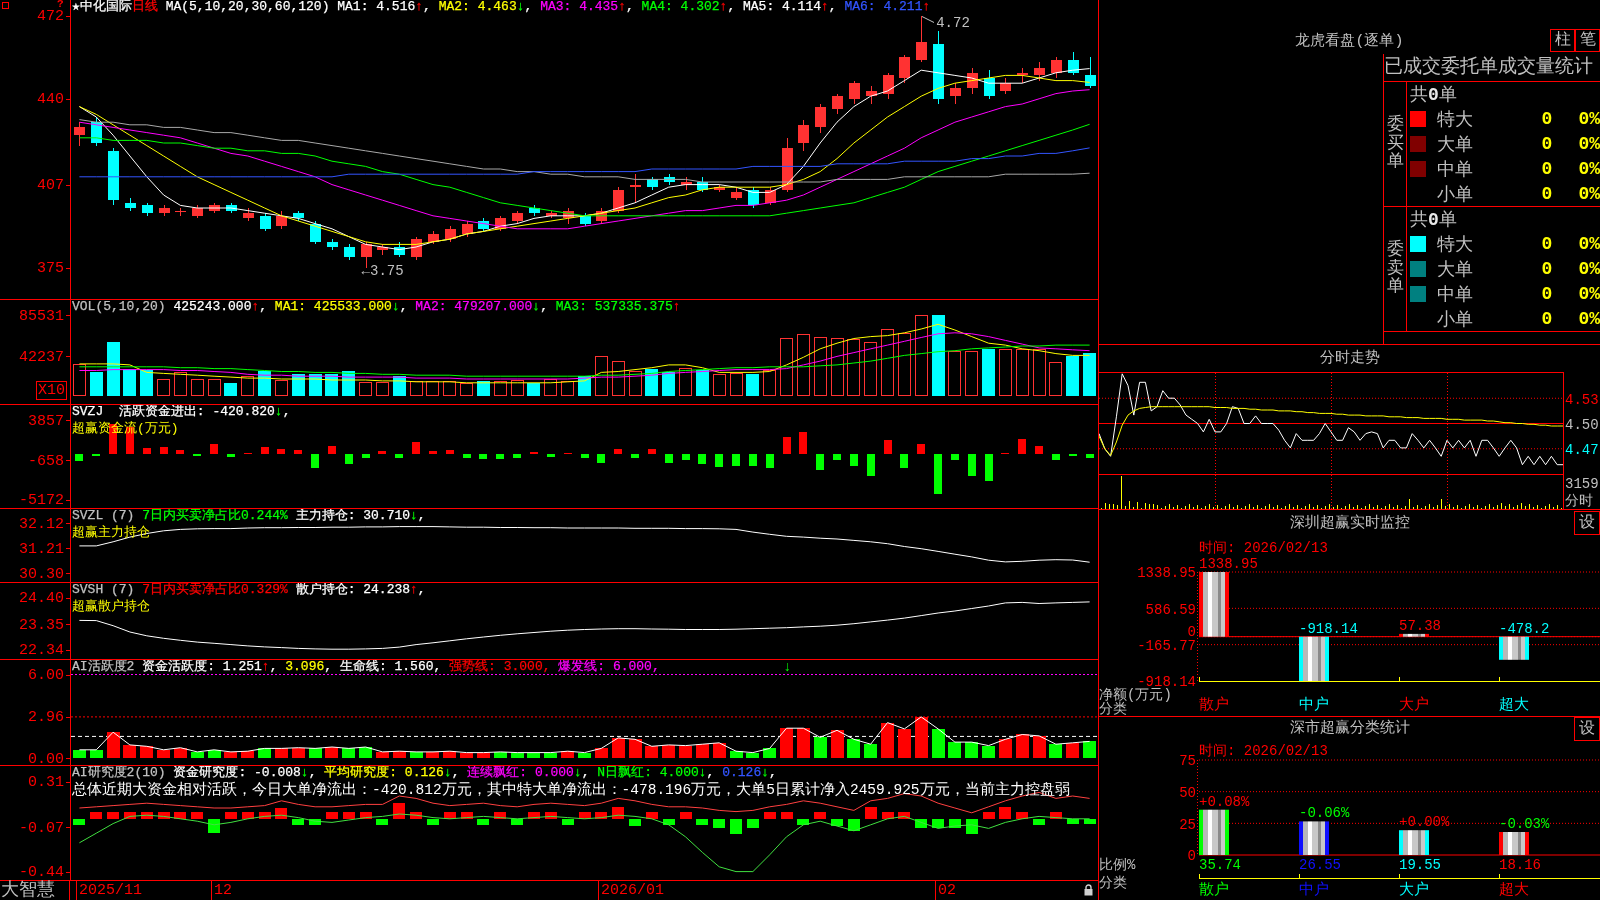  What do you see at coordinates (1170, 609) in the screenshot?
I see `axis-label: 586.59` at bounding box center [1170, 609].